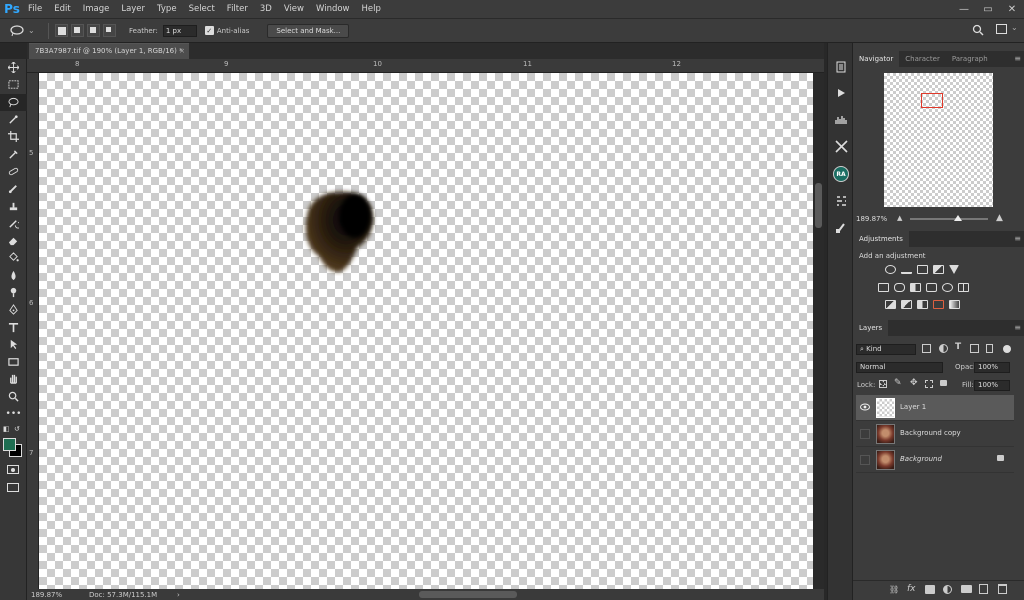  I want to click on channel-mixer-icon, so click(947, 287).